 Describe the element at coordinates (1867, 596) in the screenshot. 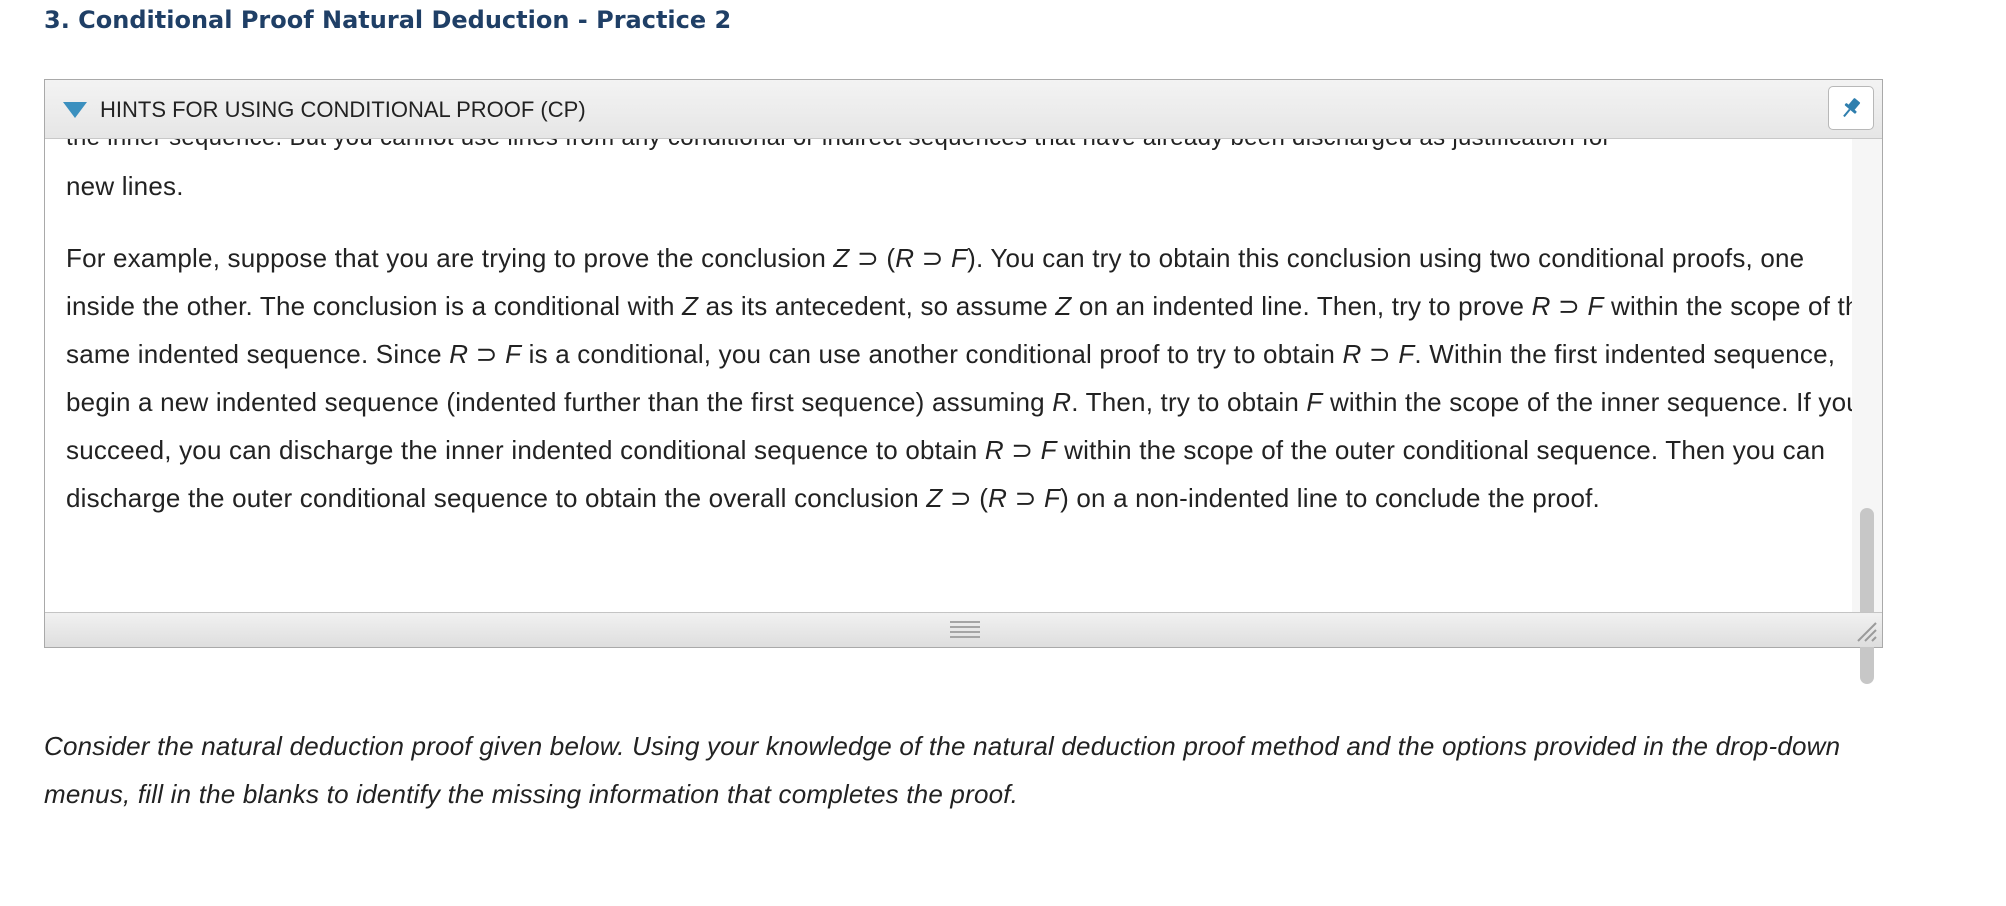

I see `scrollbar-thumb` at that location.